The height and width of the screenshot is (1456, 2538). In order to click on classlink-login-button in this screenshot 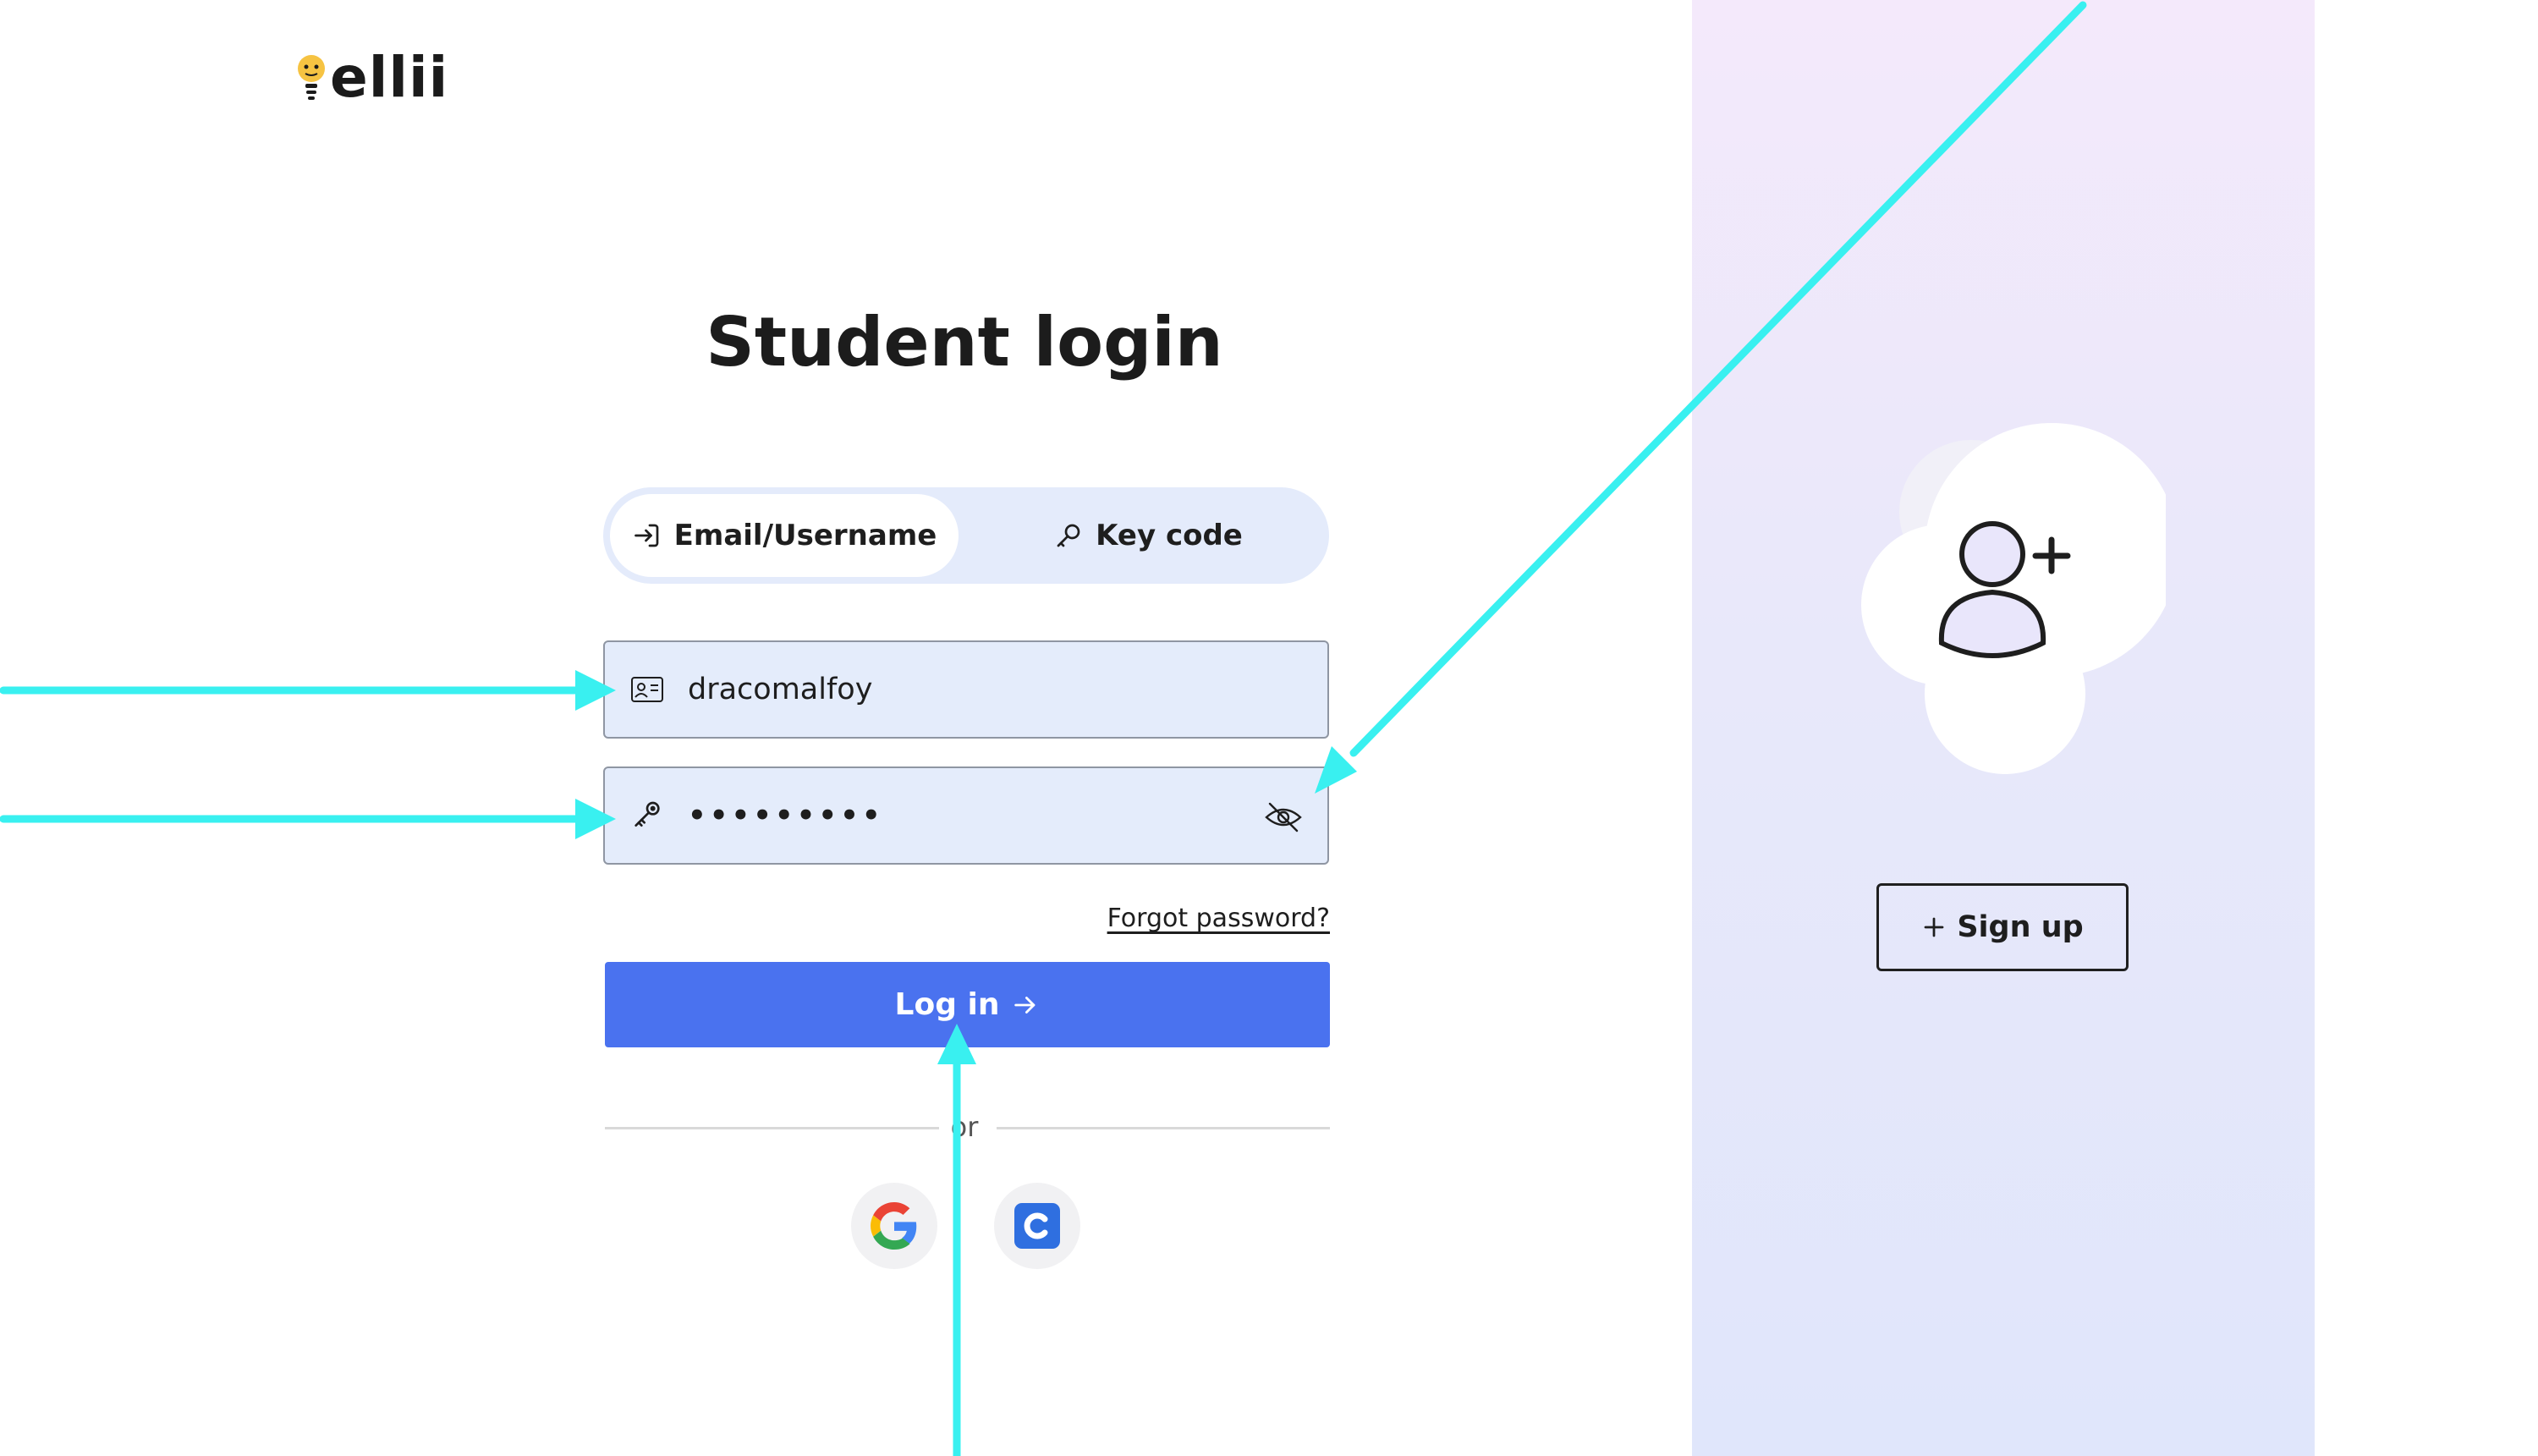, I will do `click(1037, 1226)`.